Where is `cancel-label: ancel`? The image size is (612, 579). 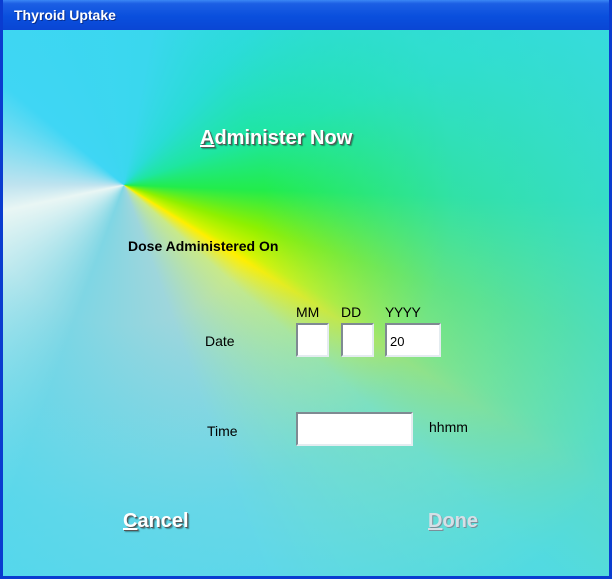 cancel-label: ancel is located at coordinates (163, 521).